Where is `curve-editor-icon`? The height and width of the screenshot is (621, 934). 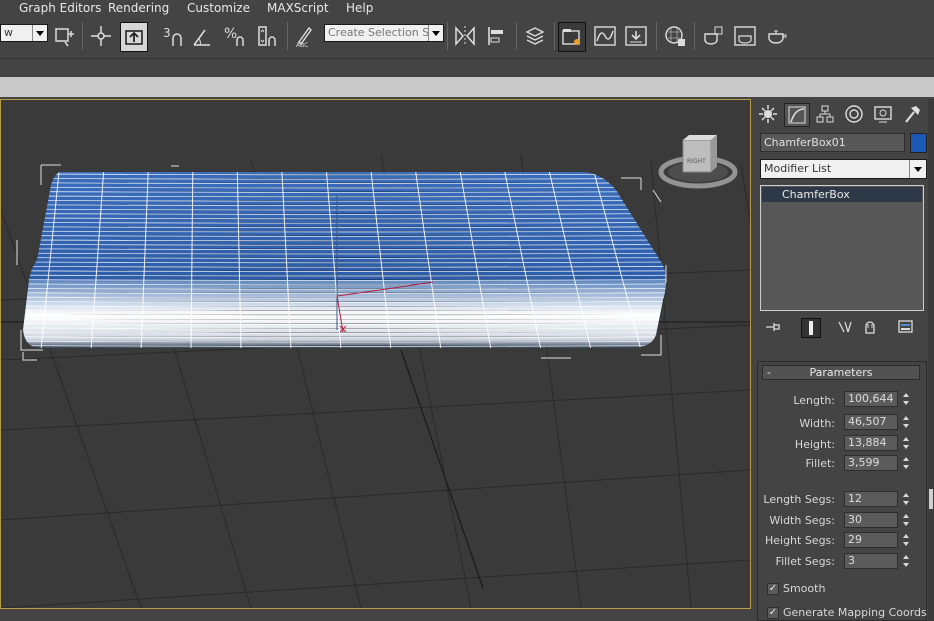
curve-editor-icon is located at coordinates (605, 36).